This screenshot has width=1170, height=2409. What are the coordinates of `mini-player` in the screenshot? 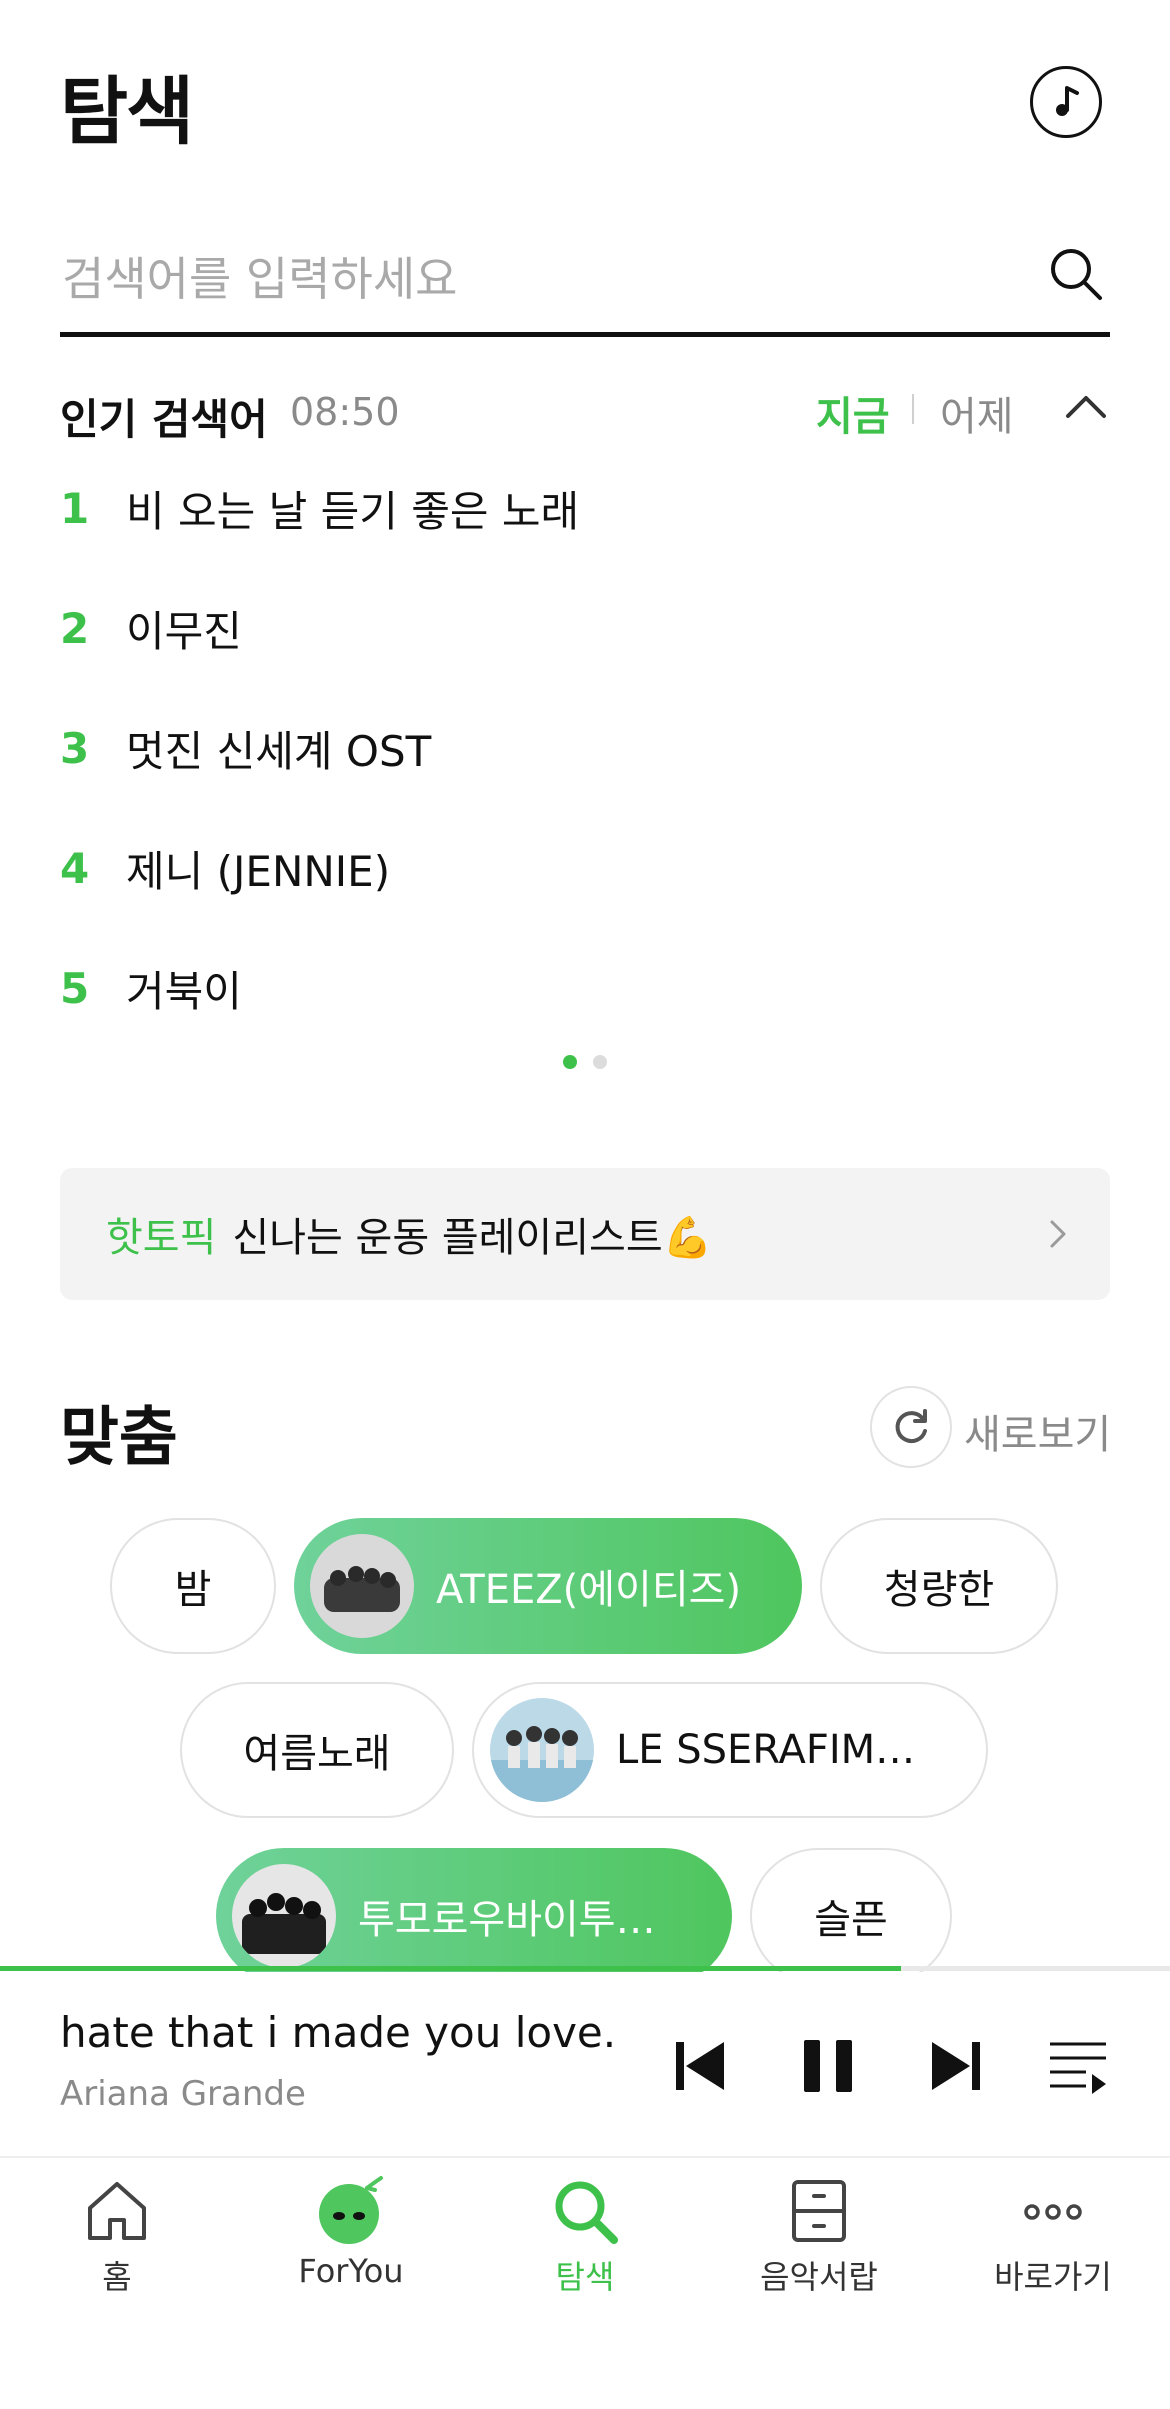 It's located at (585, 2064).